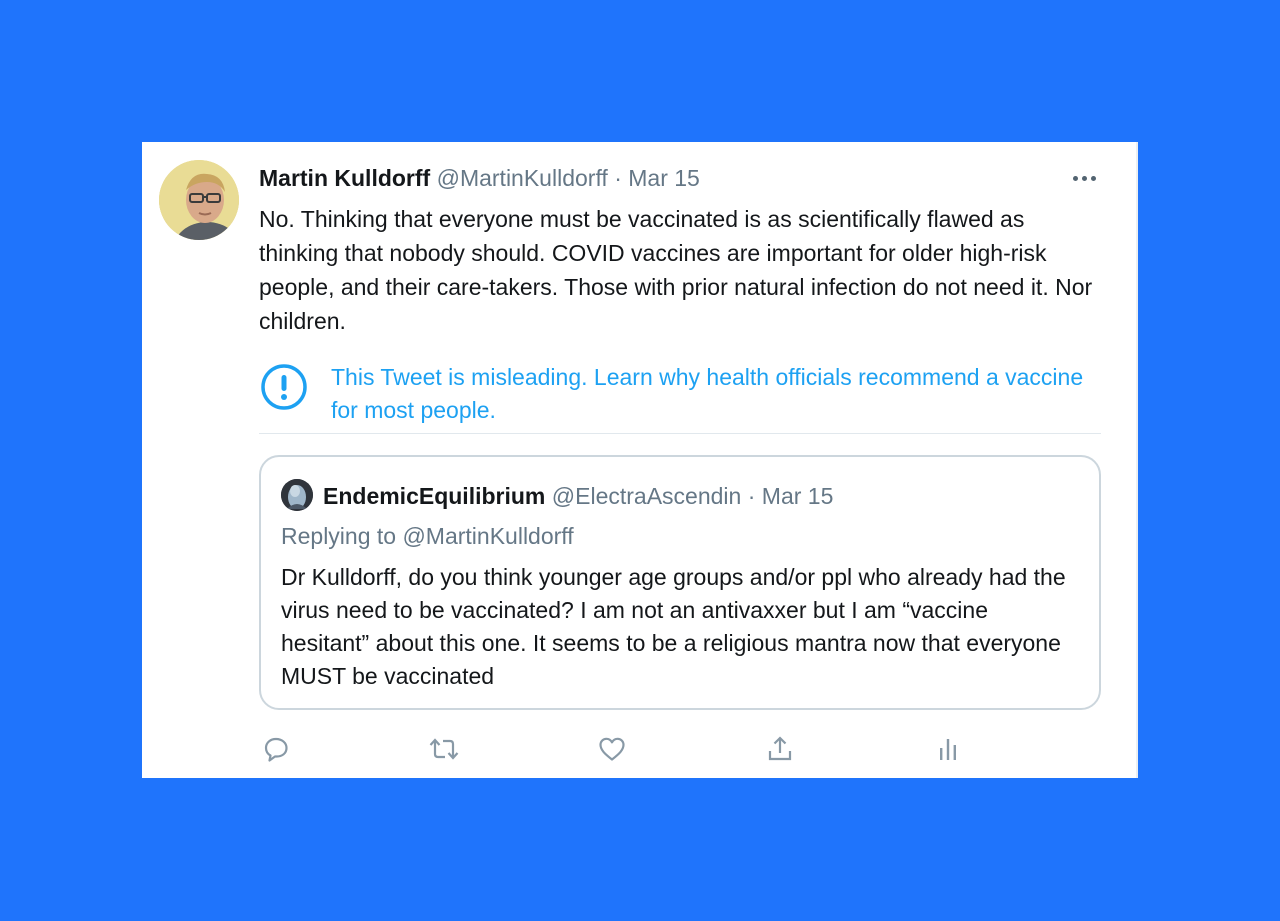  Describe the element at coordinates (680, 433) in the screenshot. I see `divider` at that location.